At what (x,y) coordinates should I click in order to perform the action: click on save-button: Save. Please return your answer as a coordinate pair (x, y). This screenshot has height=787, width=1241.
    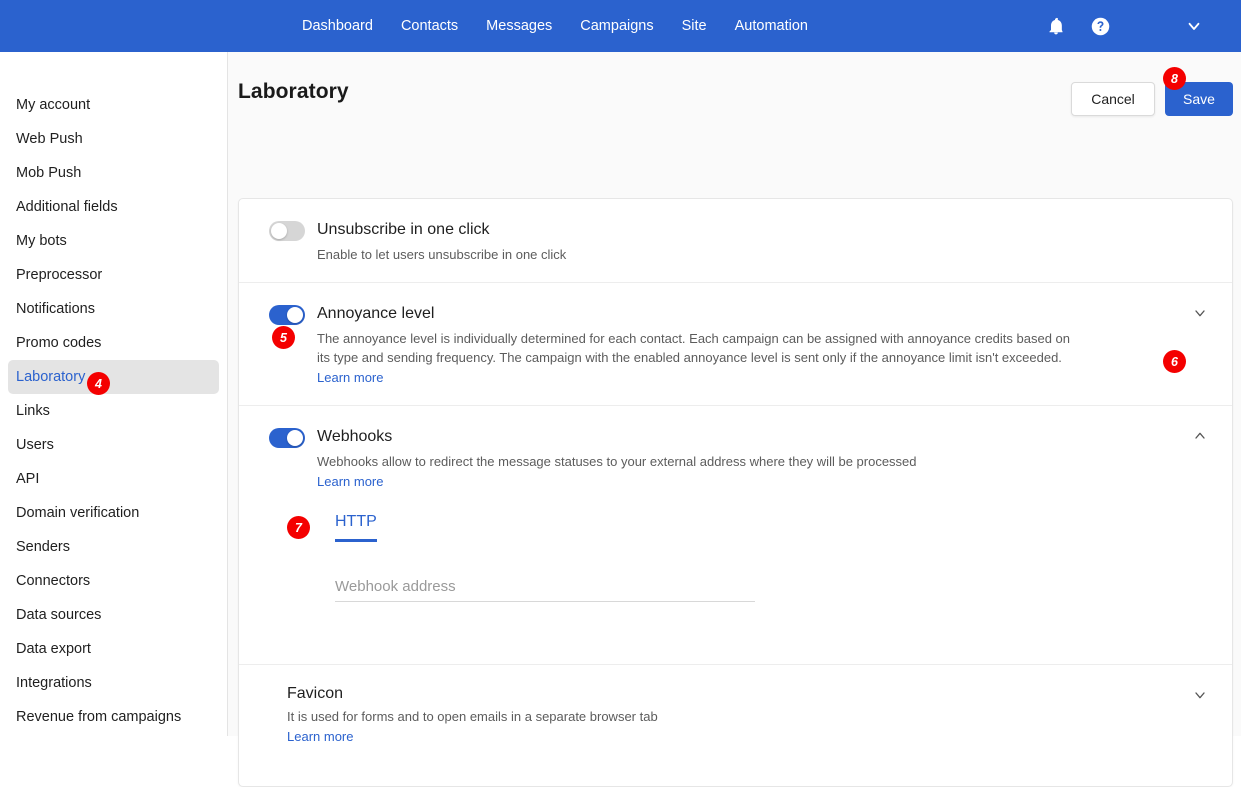
    Looking at the image, I should click on (1199, 99).